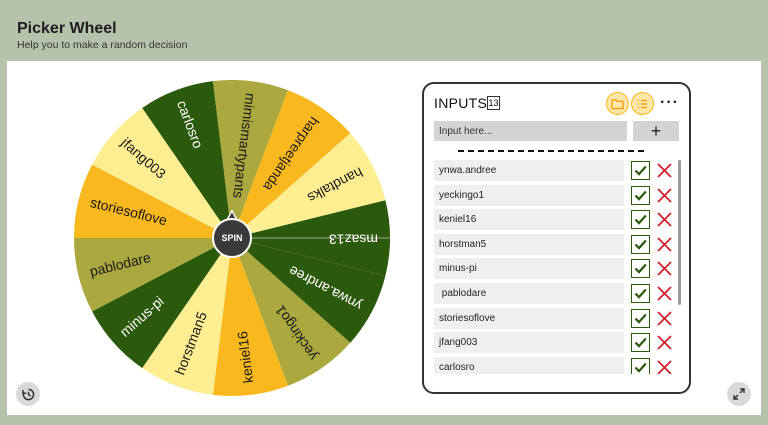  Describe the element at coordinates (102, 45) in the screenshot. I see `page-subtitle: Help you to make a random decision` at that location.